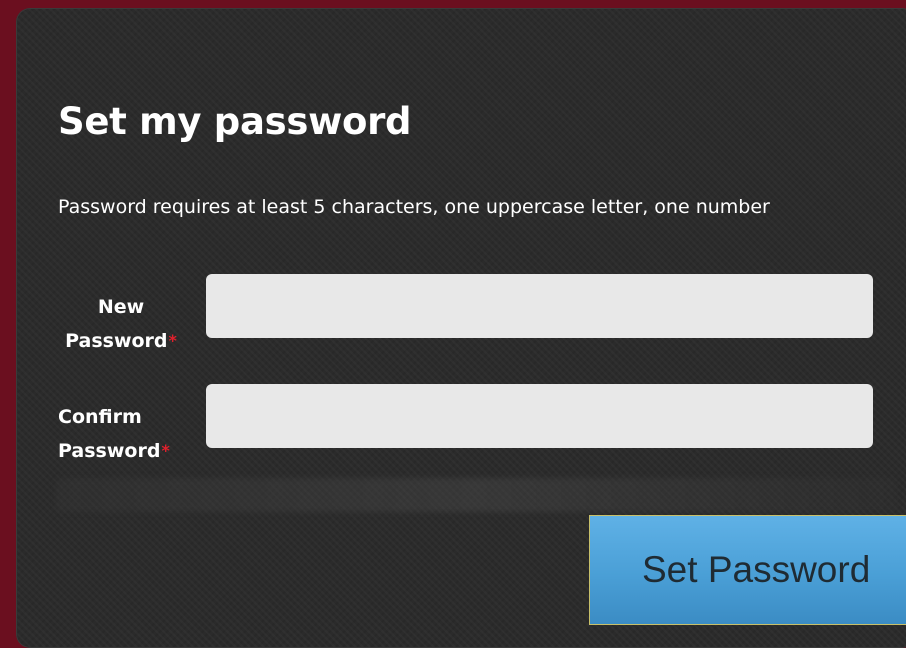 The image size is (906, 648). What do you see at coordinates (476, 495) in the screenshot?
I see `blurred-message-area` at bounding box center [476, 495].